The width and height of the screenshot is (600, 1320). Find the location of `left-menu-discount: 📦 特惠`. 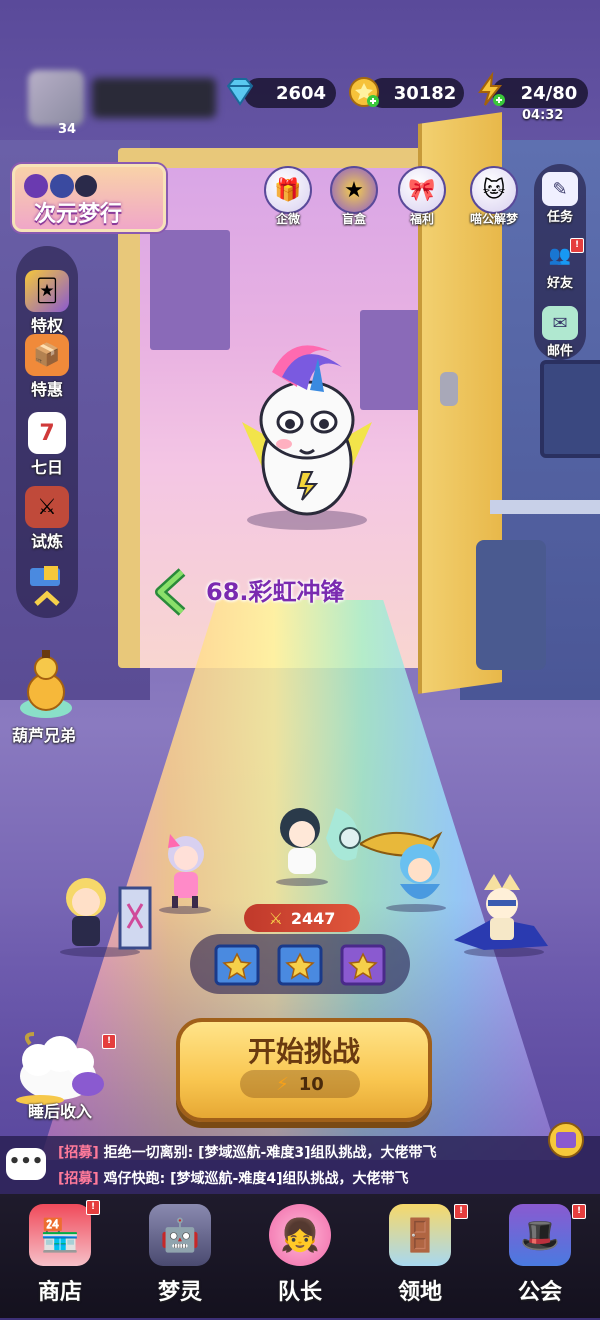

left-menu-discount: 📦 特惠 is located at coordinates (47, 367).